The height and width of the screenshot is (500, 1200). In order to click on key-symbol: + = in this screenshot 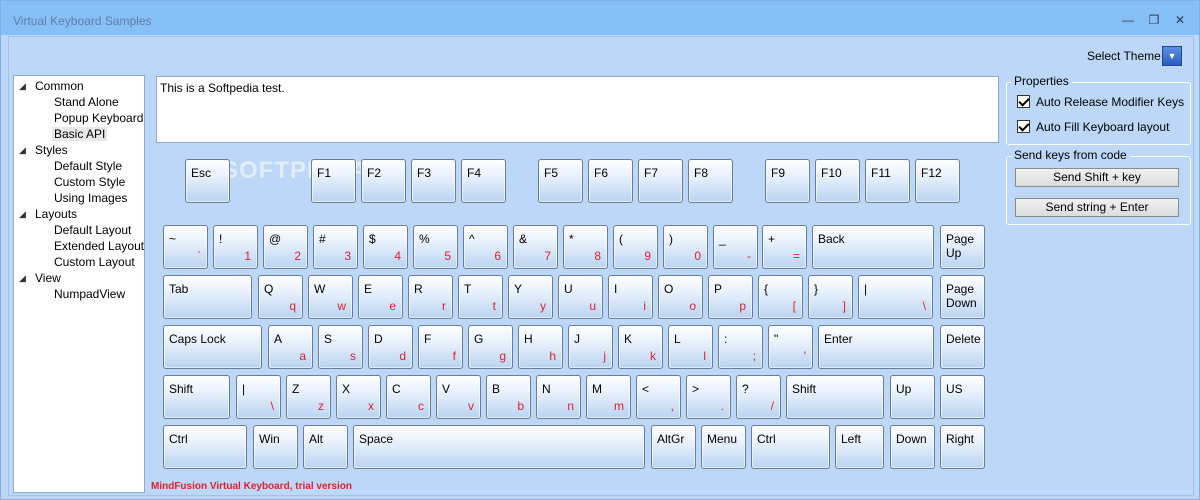, I will do `click(784, 247)`.